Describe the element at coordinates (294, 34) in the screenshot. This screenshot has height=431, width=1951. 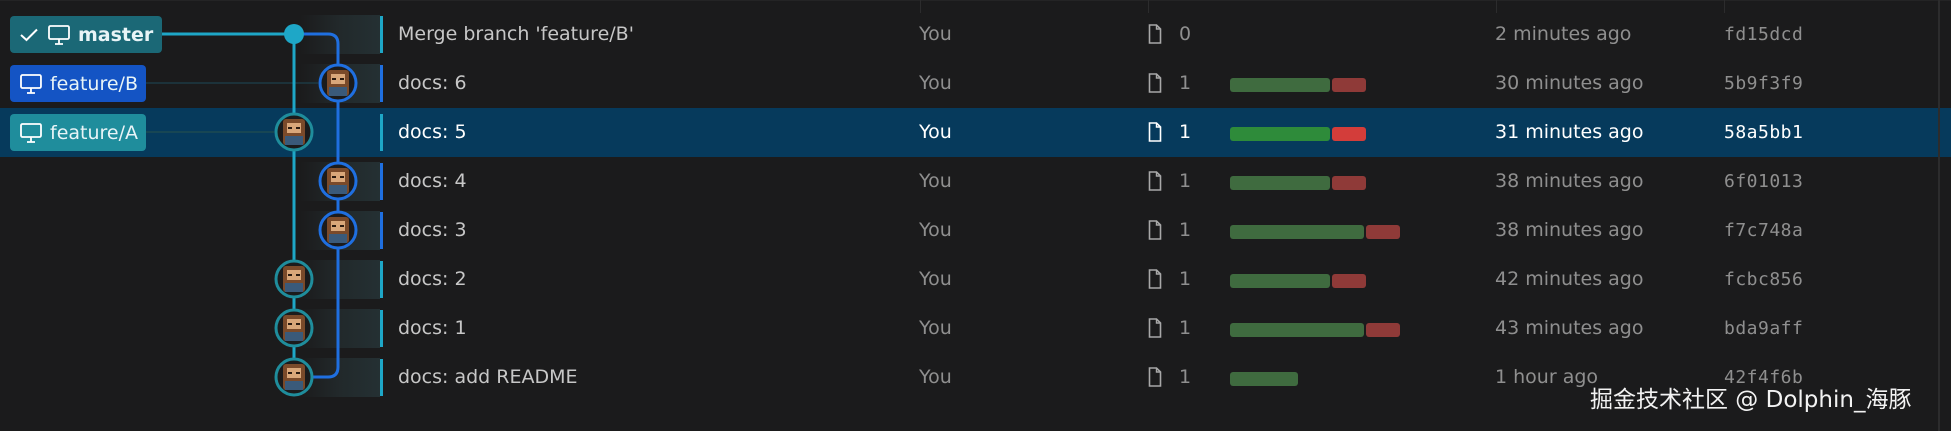
I see `merge-commit-node` at that location.